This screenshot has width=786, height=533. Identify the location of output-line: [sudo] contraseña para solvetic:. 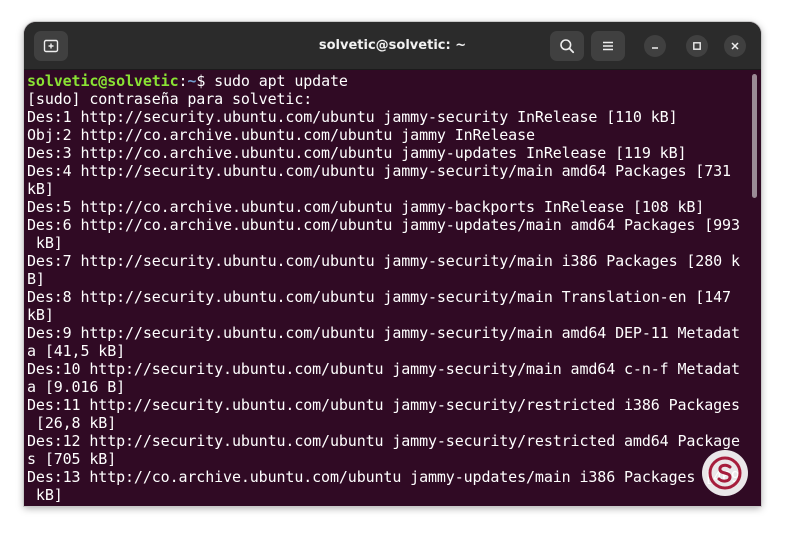
(170, 99).